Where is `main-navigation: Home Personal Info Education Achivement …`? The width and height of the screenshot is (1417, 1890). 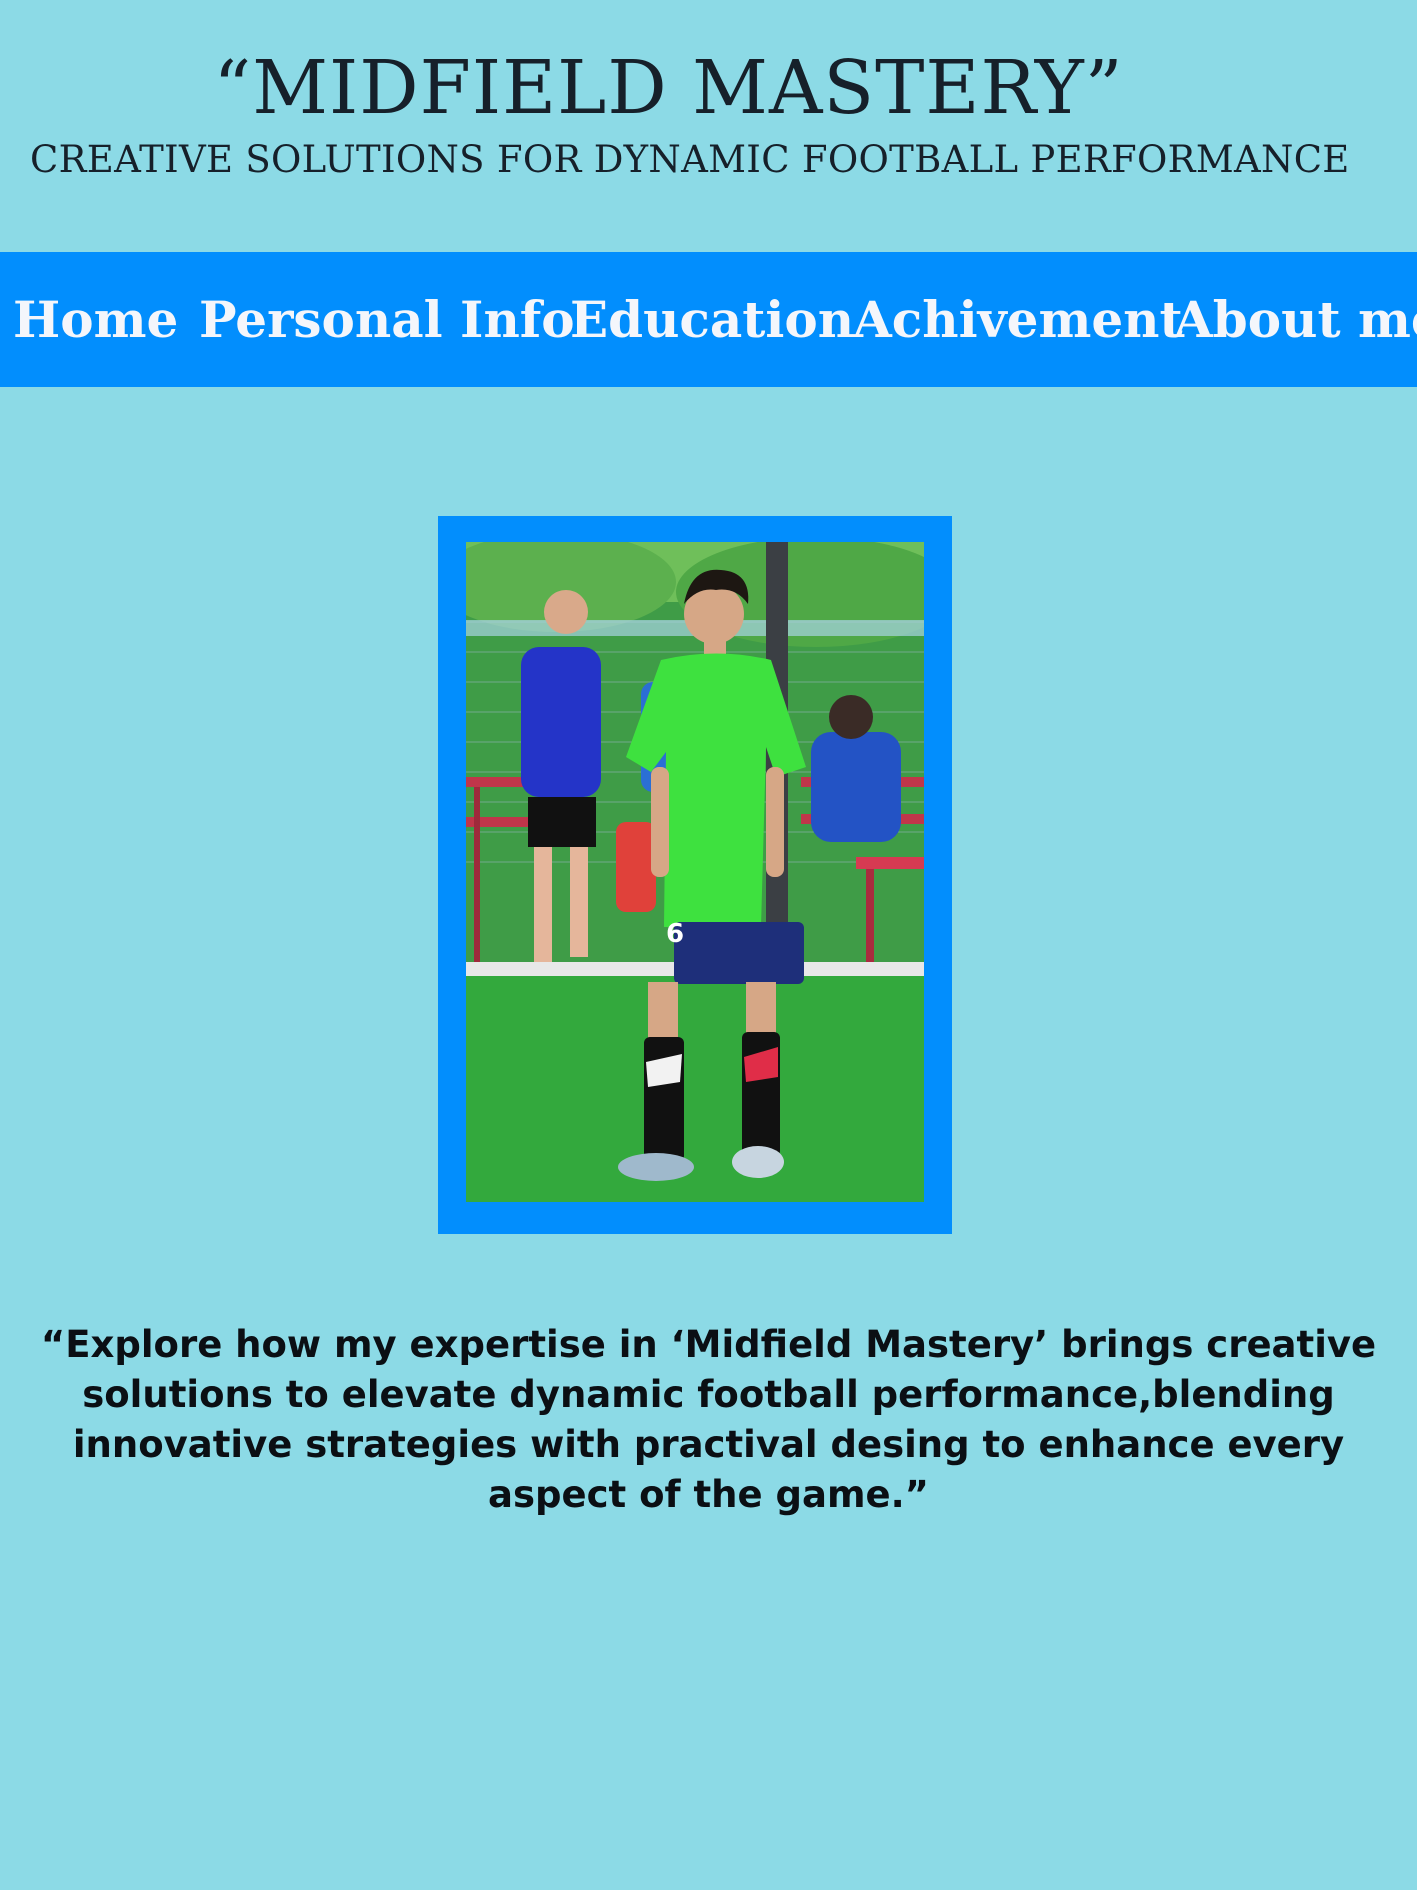 main-navigation: Home Personal Info Education Achivement … is located at coordinates (708, 319).